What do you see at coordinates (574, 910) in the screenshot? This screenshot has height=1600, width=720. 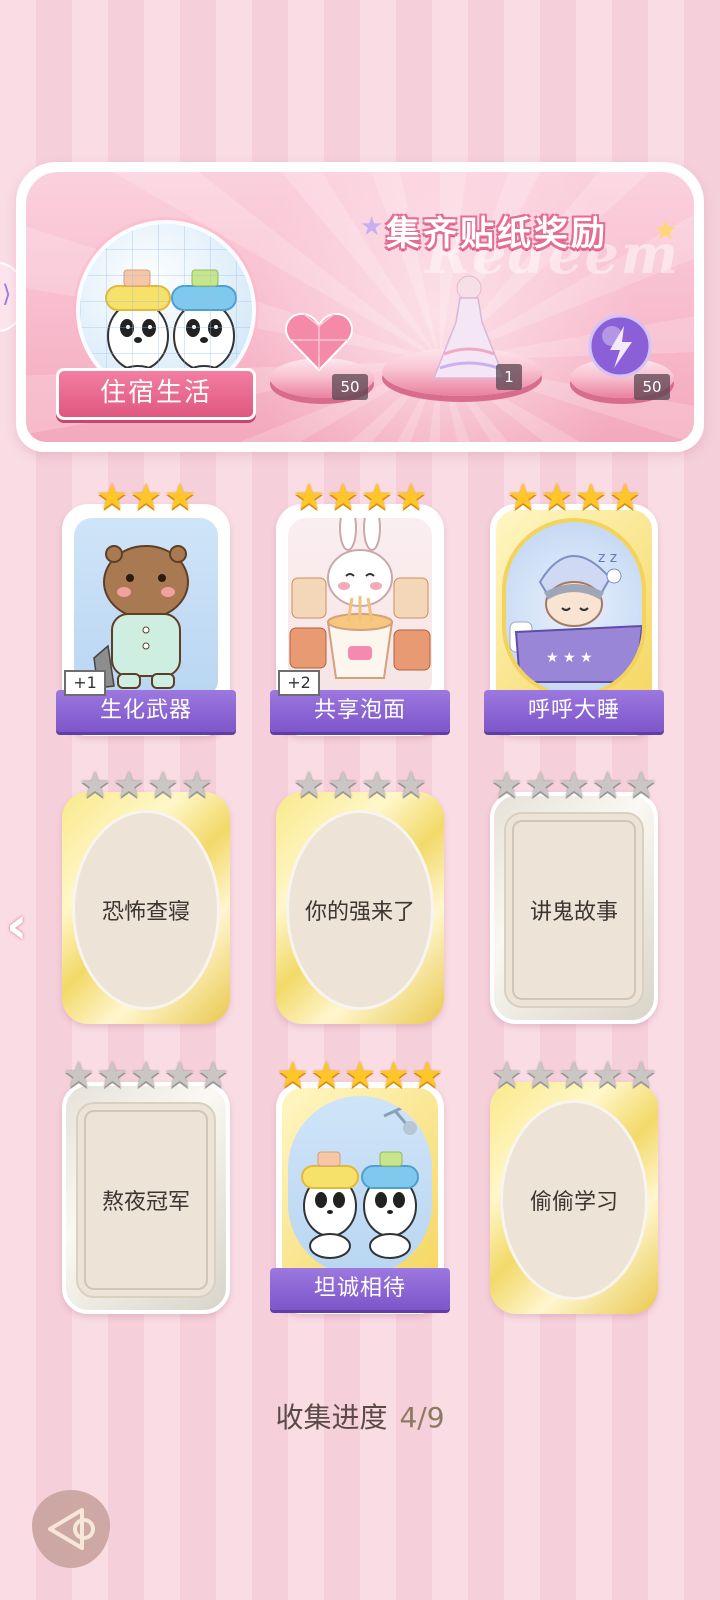 I see `card-placeholder-name: 讲鬼故事` at bounding box center [574, 910].